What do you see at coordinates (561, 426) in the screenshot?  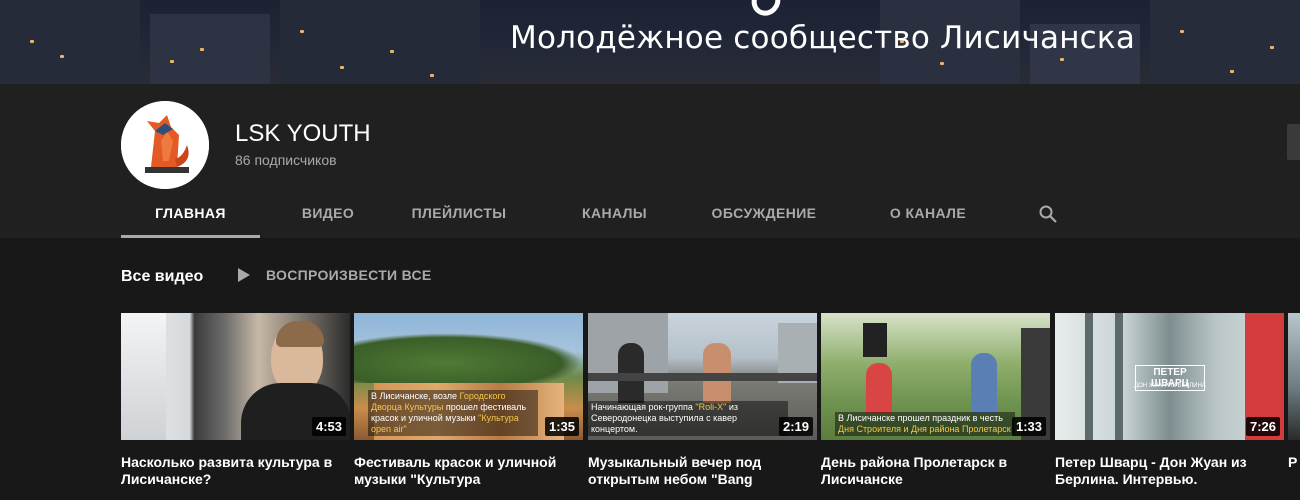 I see `video-duration: 1:35` at bounding box center [561, 426].